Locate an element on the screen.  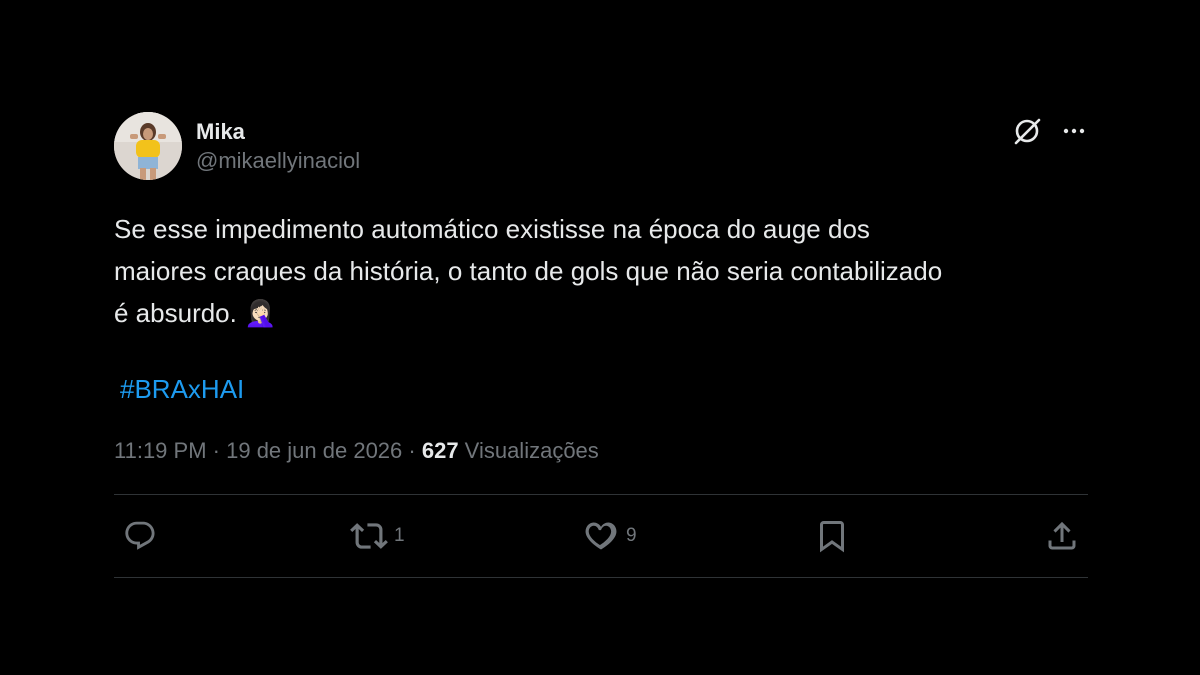
action-bar: 1 9 is located at coordinates (601, 536).